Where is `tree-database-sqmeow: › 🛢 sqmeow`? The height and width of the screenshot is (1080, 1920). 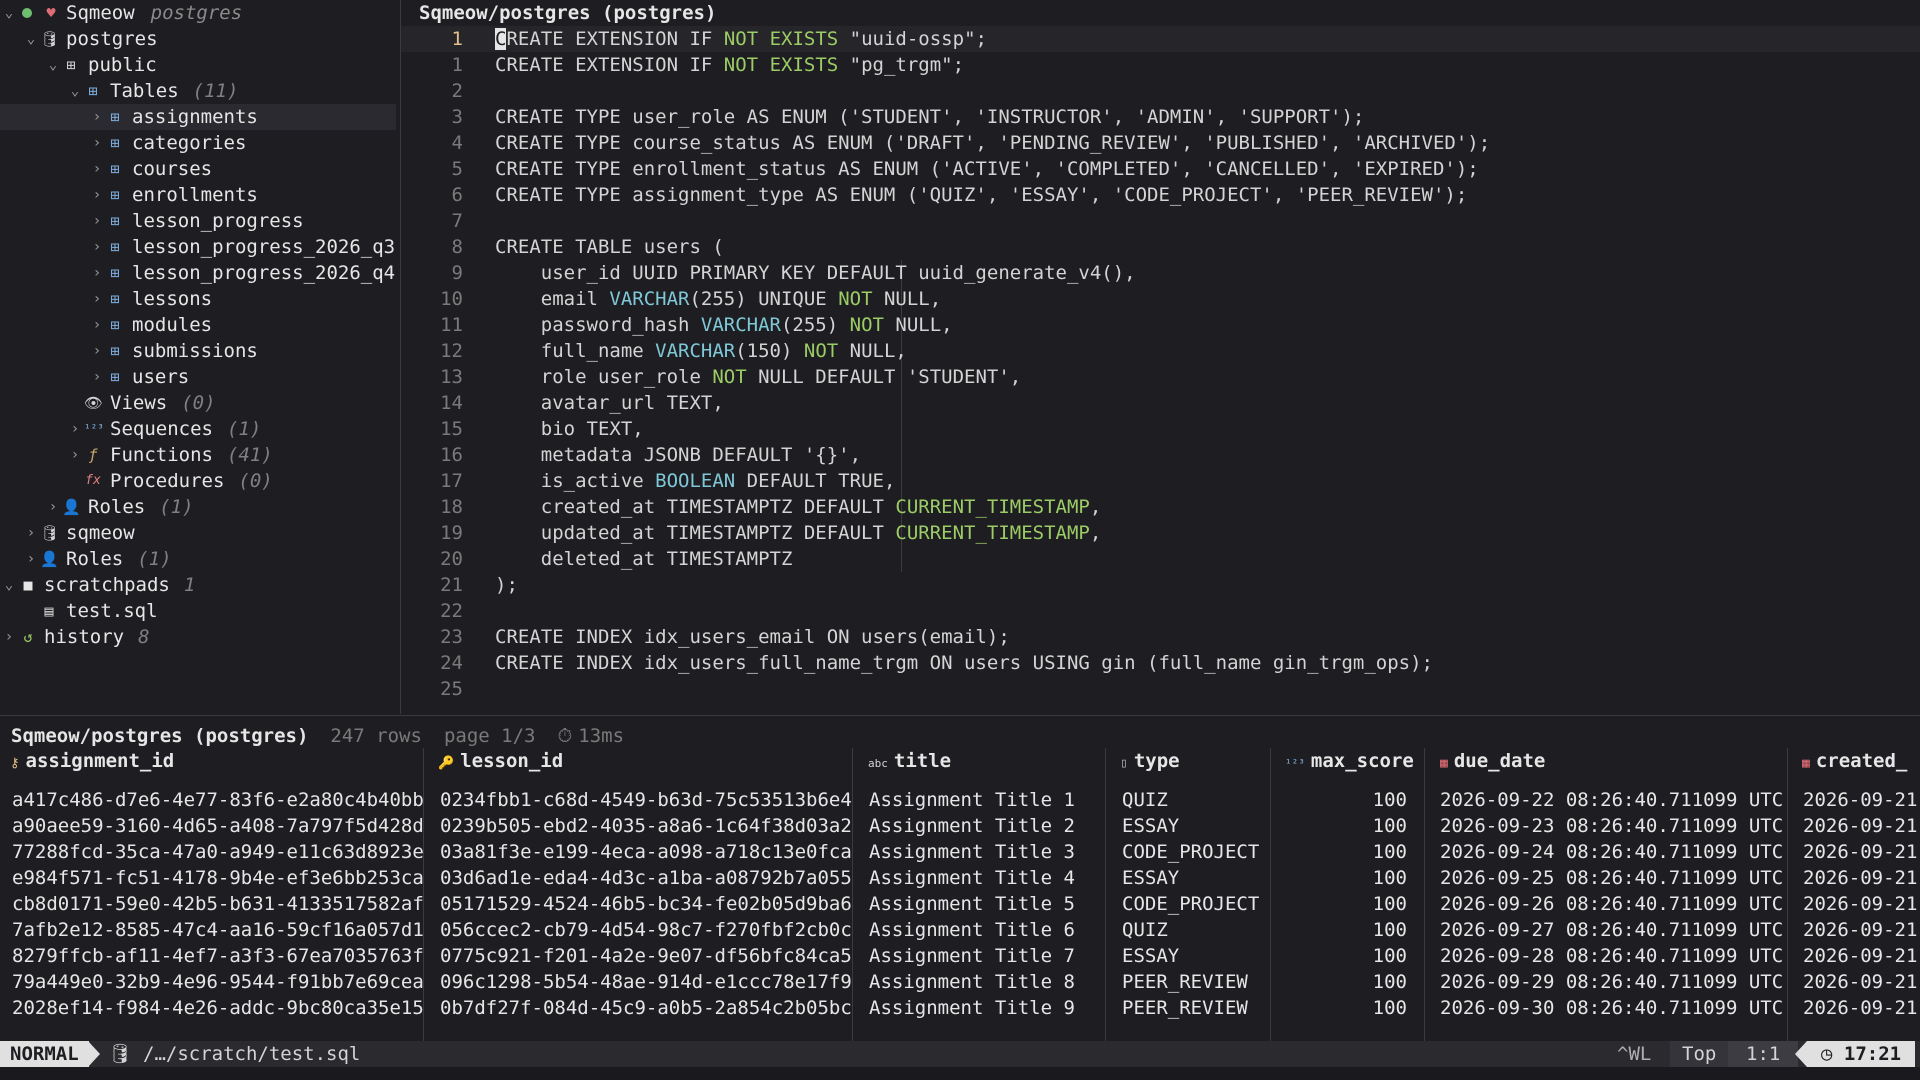
tree-database-sqmeow: › 🛢 sqmeow is located at coordinates (200, 533).